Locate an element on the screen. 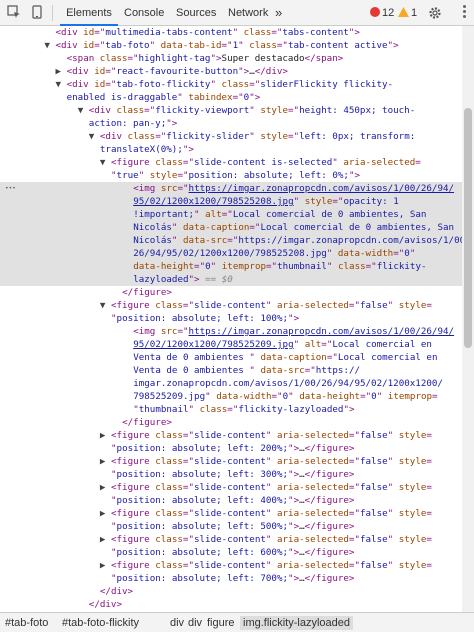 The width and height of the screenshot is (474, 632). dom-tree-row: lazyloaded"> == $0 is located at coordinates (231, 279).